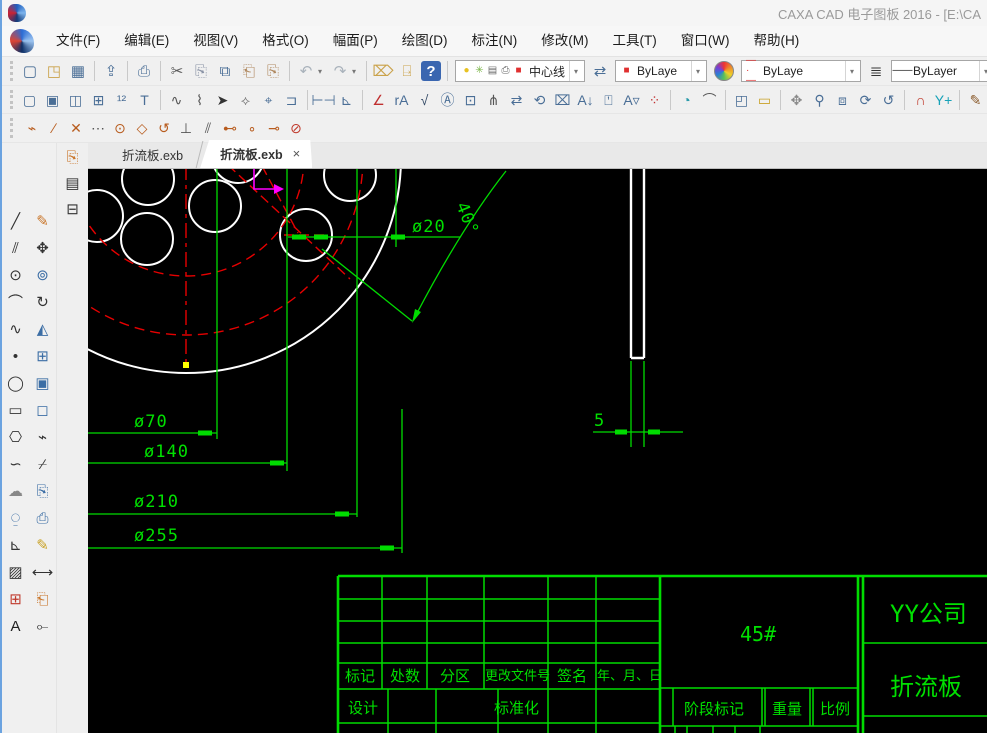 The image size is (987, 733). Describe the element at coordinates (120, 128) in the screenshot. I see `snap-center-icon: ⊙` at that location.